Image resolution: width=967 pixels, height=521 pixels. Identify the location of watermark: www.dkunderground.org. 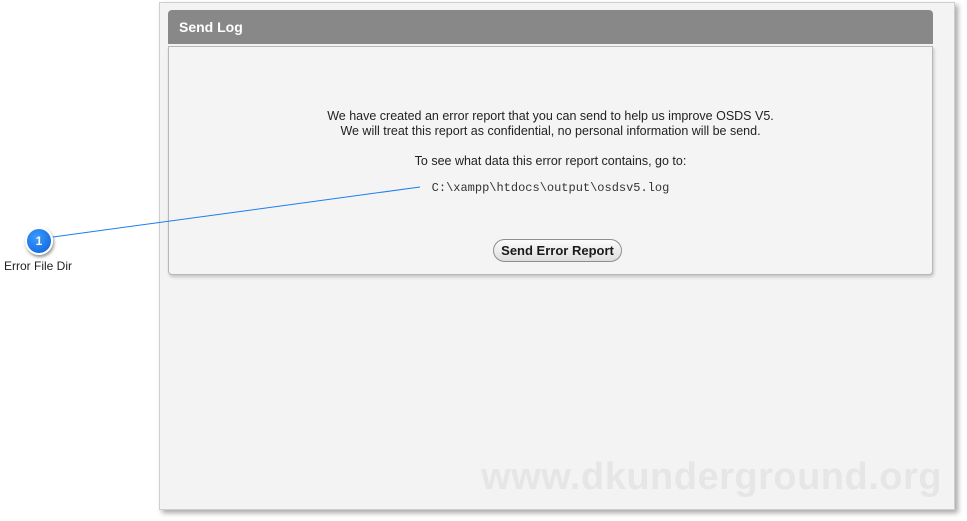
(711, 477).